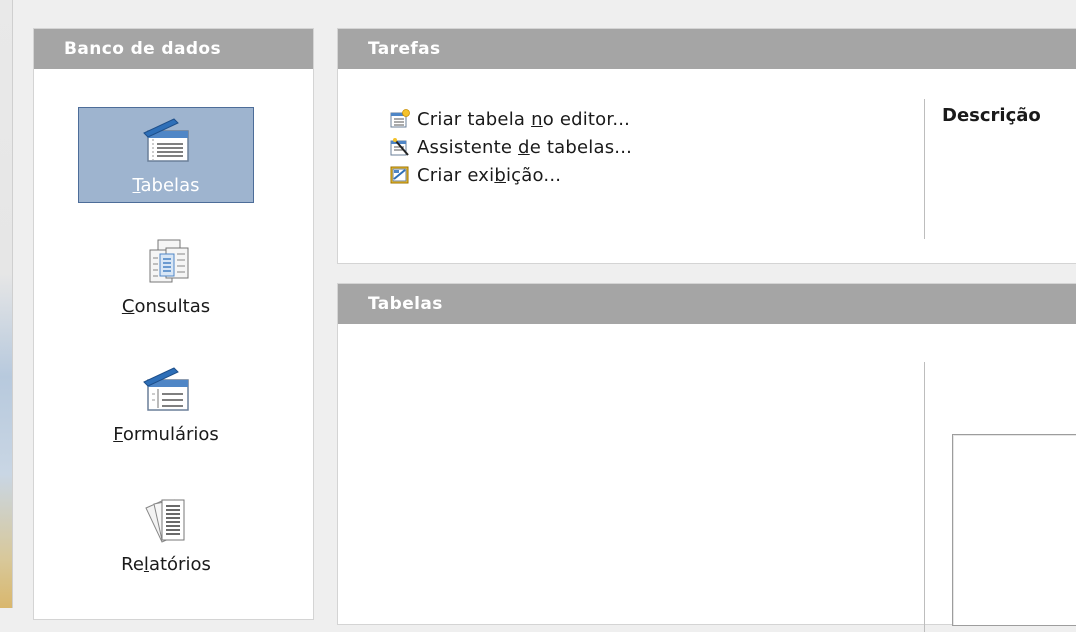  What do you see at coordinates (399, 147) in the screenshot?
I see `table-wizard-icon` at bounding box center [399, 147].